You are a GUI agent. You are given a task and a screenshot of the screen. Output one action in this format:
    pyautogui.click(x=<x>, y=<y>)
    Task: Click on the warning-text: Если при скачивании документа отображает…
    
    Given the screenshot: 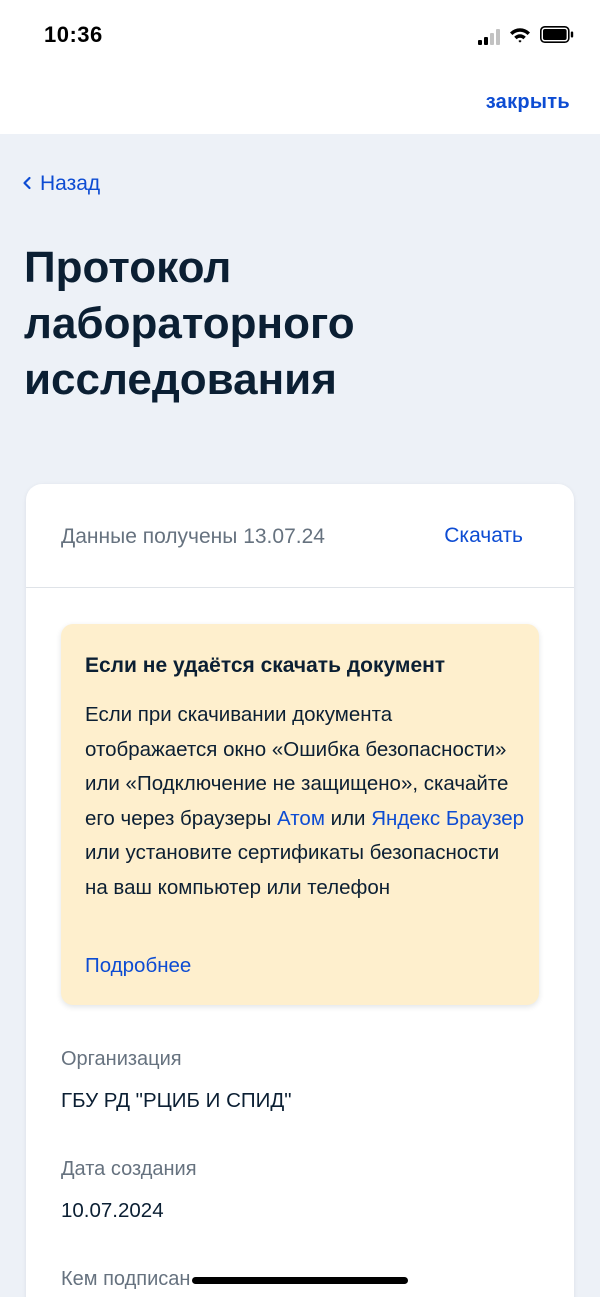 What is the action you would take?
    pyautogui.click(x=305, y=801)
    